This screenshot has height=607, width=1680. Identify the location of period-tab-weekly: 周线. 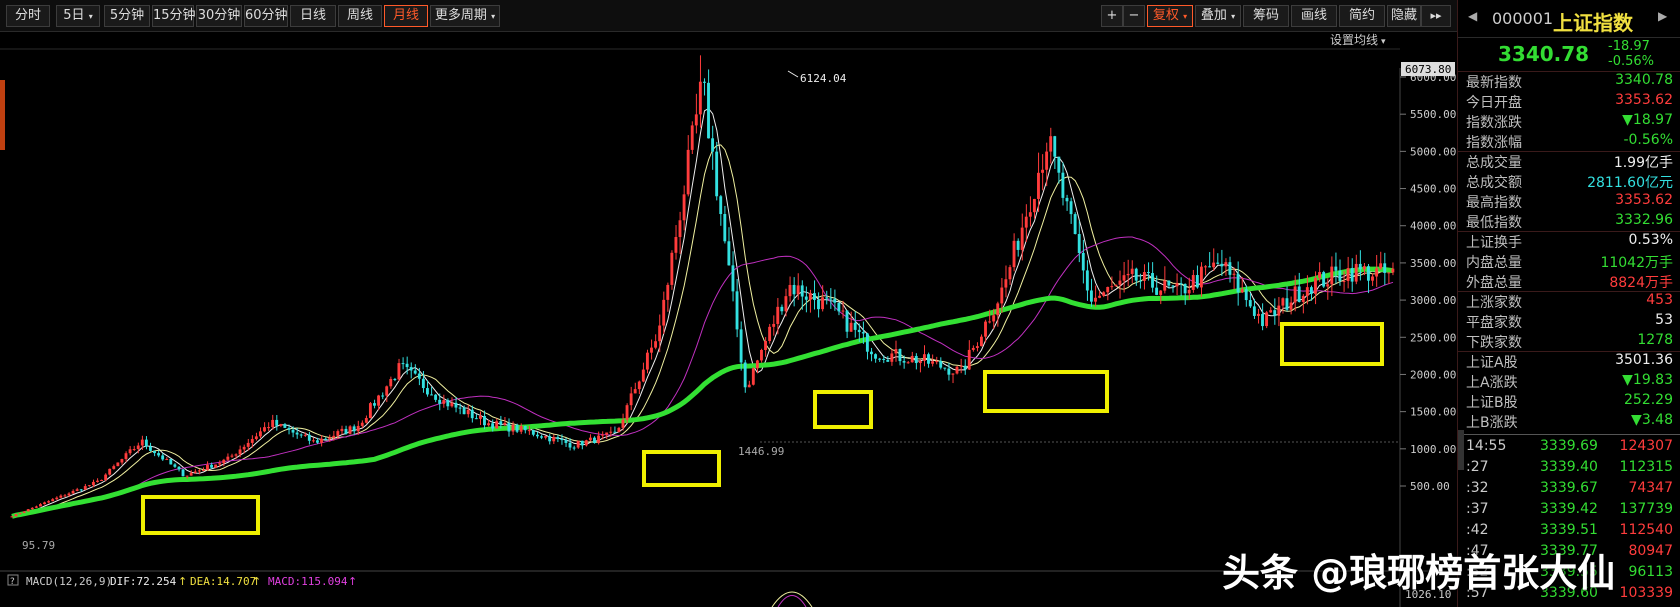
(360, 16).